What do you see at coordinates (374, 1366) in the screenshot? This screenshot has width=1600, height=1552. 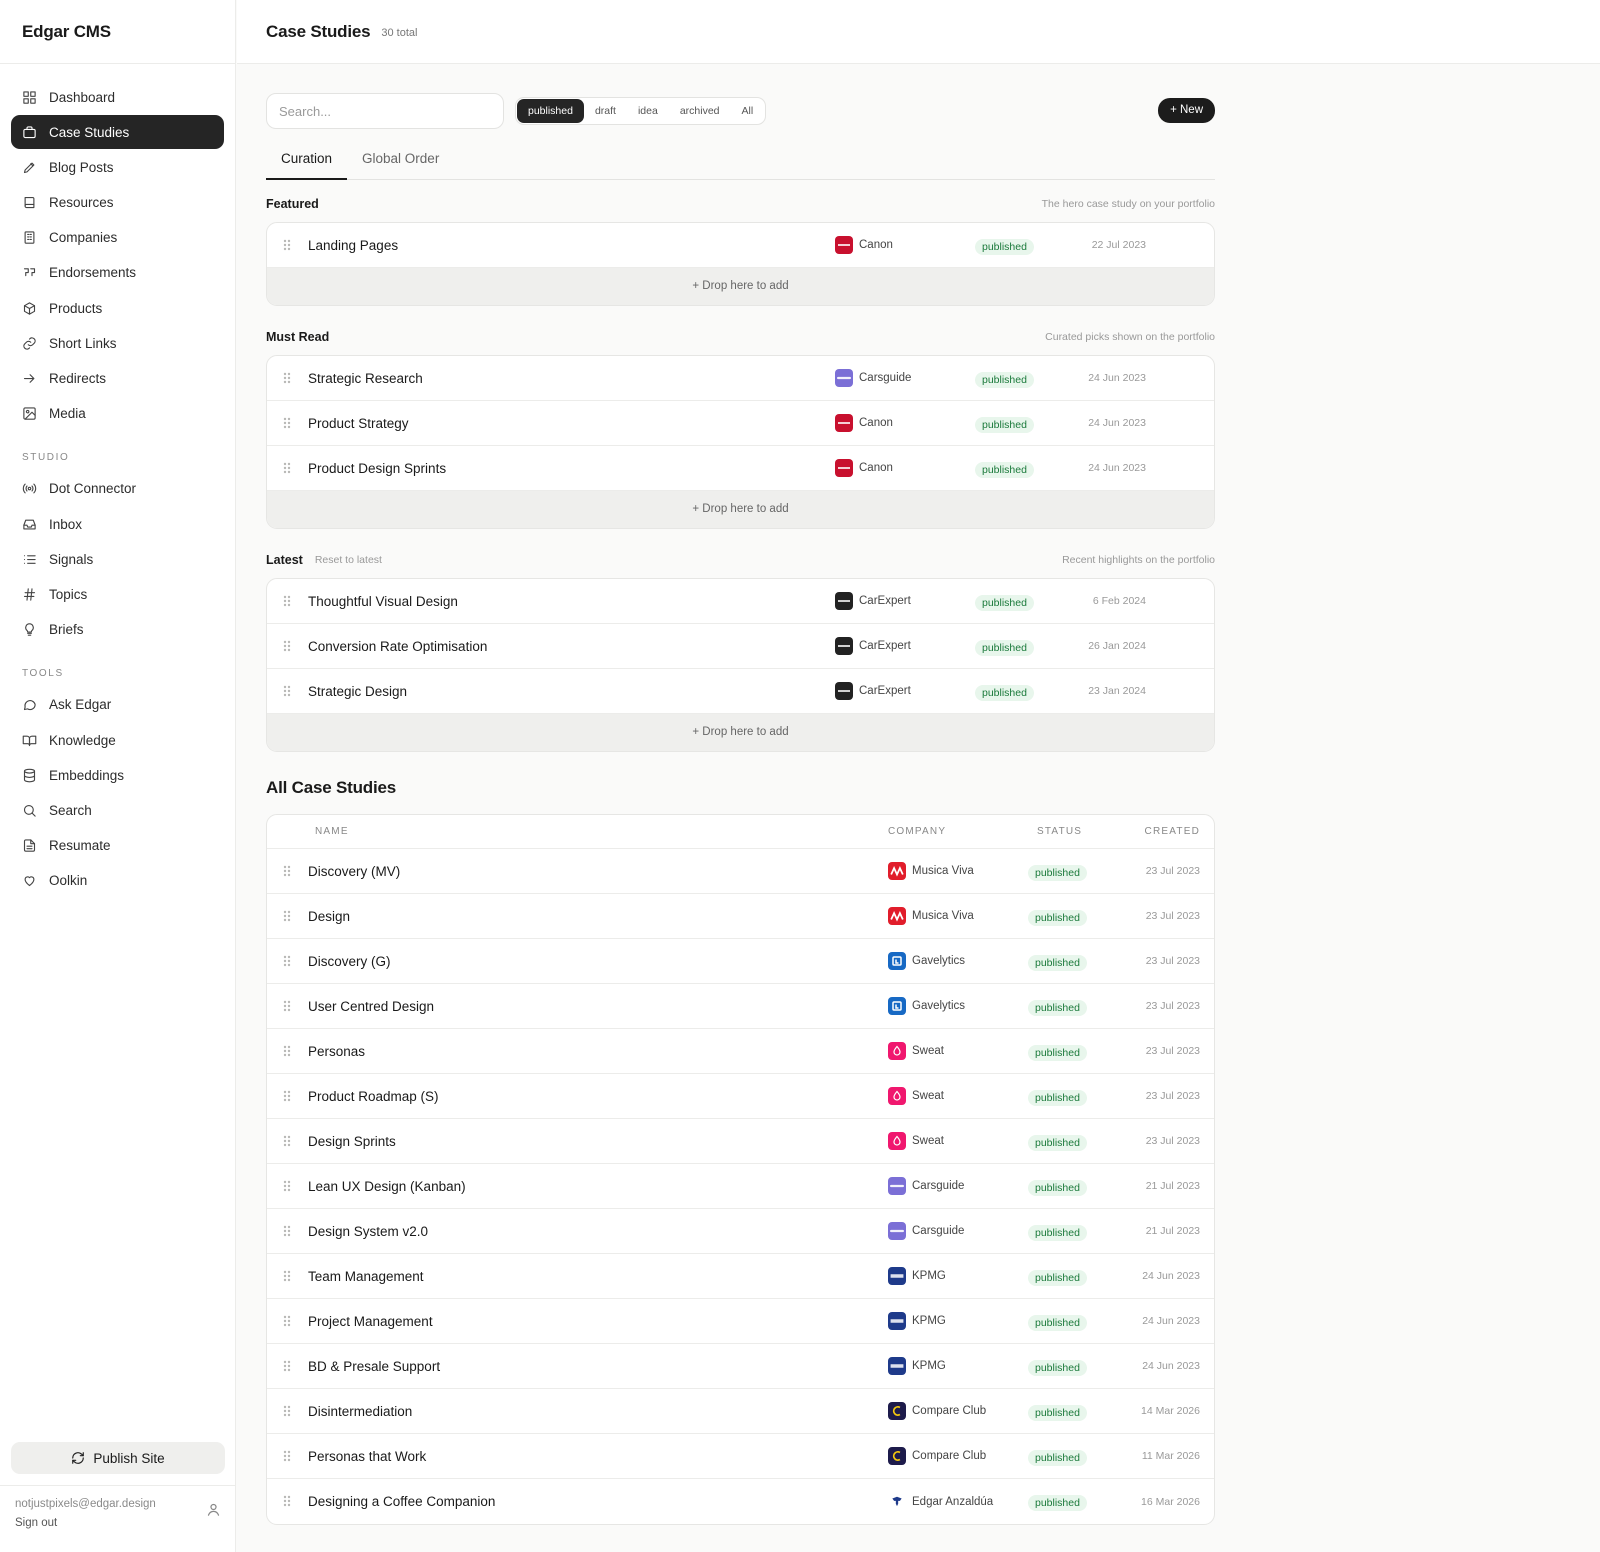 I see `case-study-name: BD & Presale Support` at bounding box center [374, 1366].